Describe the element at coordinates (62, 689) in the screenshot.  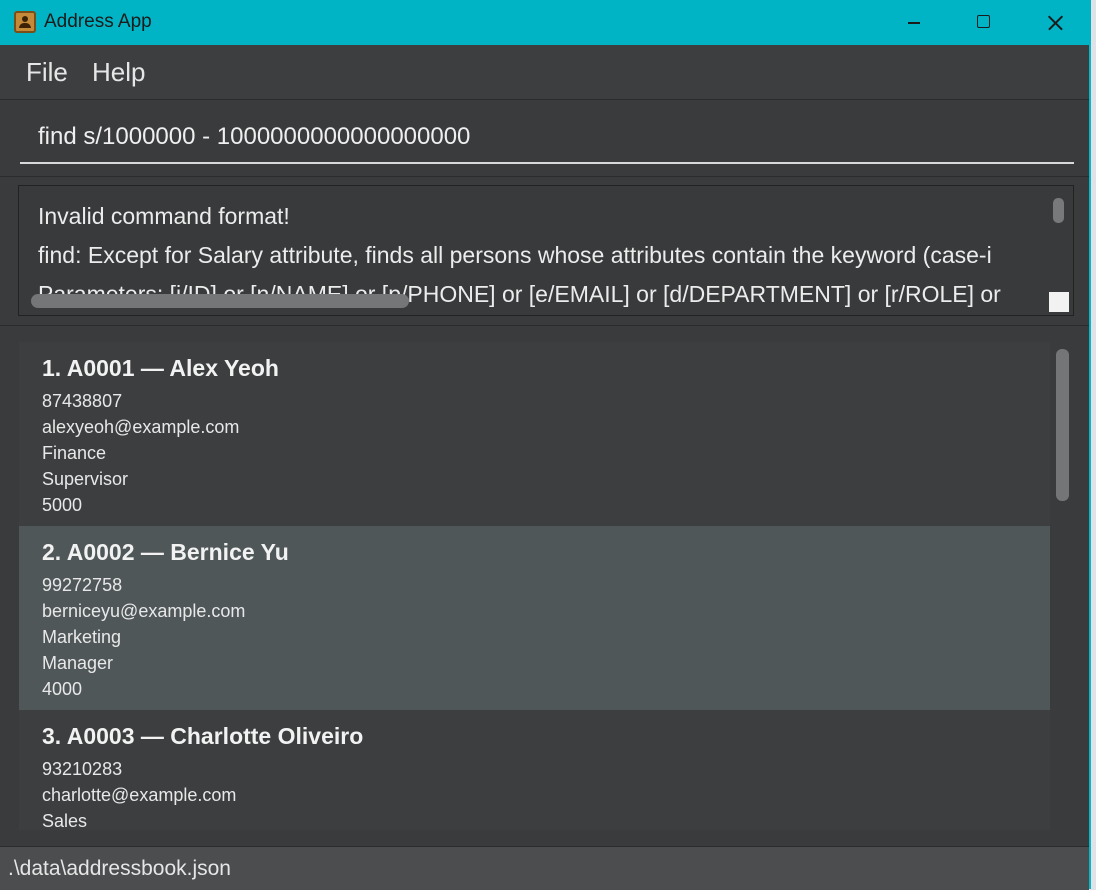
I see `person-salary: 4000` at that location.